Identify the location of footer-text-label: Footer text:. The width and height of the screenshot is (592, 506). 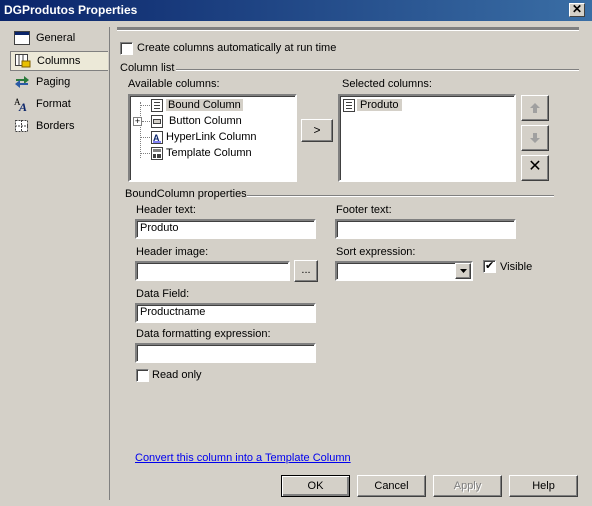
(364, 210).